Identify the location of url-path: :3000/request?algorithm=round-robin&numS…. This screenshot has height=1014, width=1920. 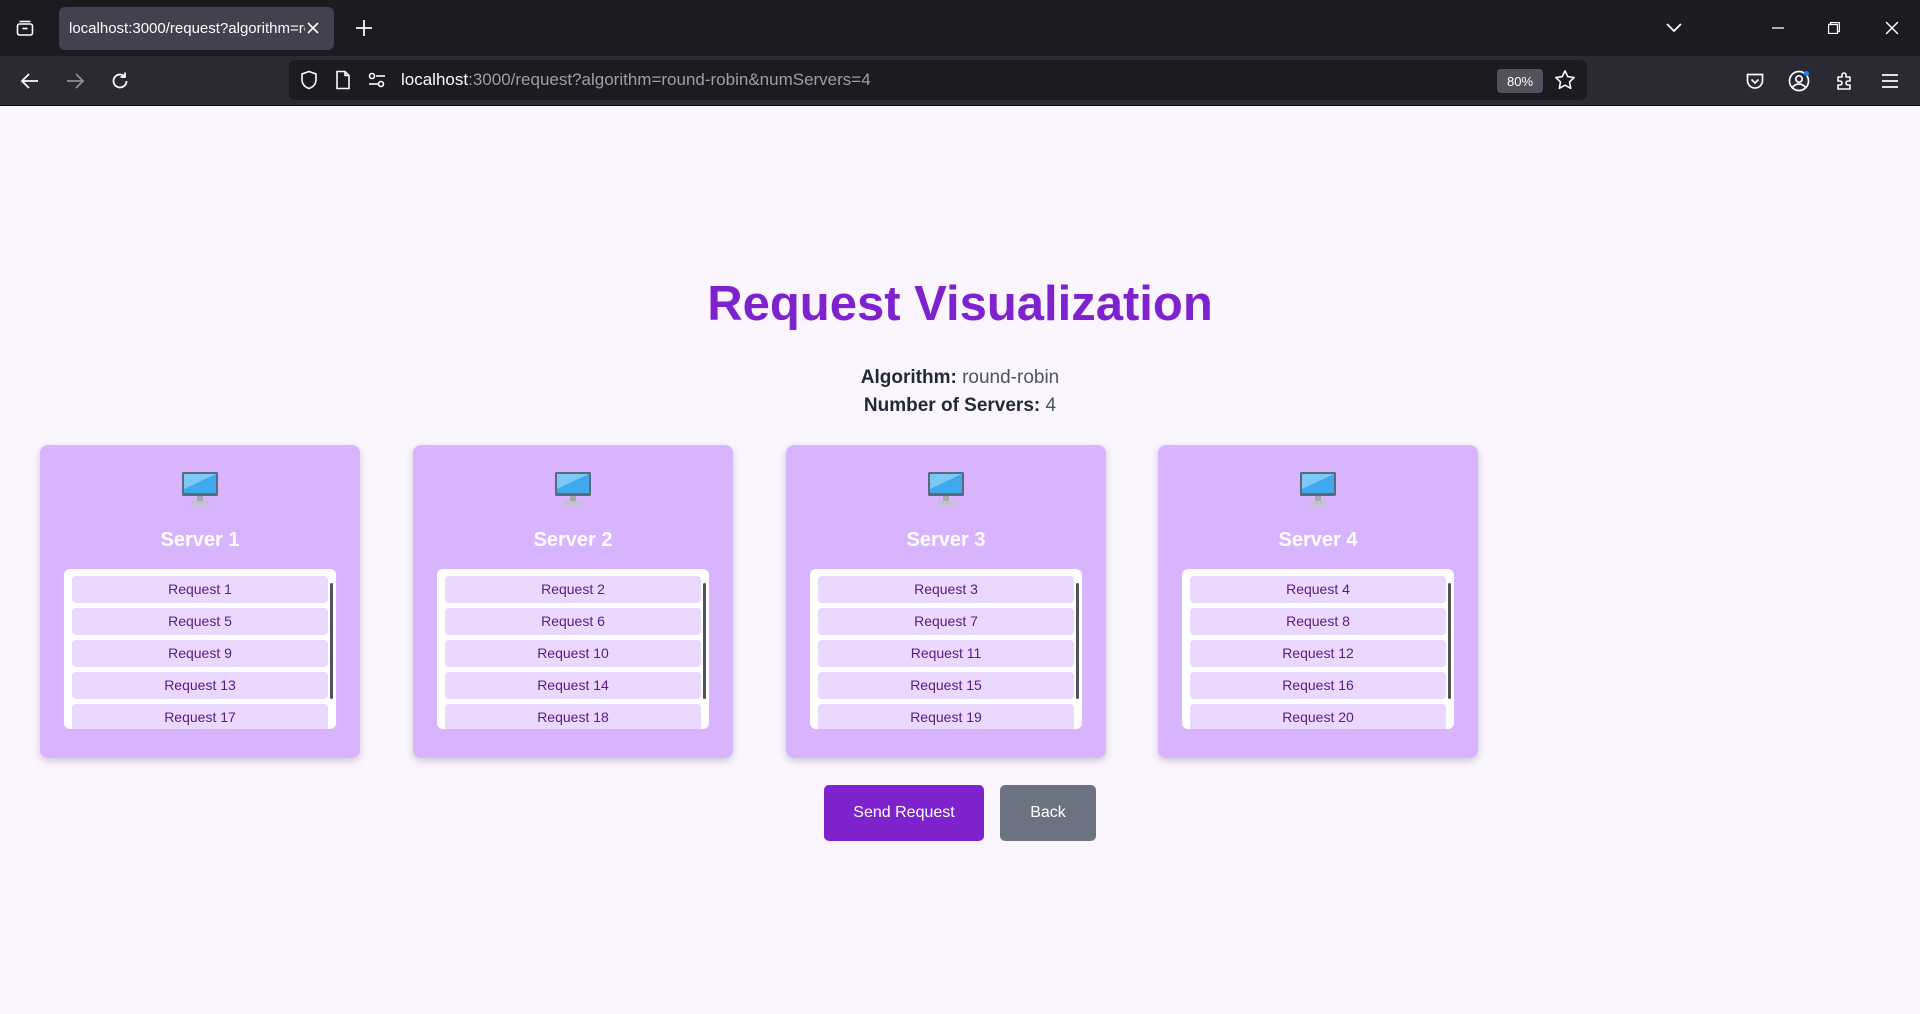
(669, 79).